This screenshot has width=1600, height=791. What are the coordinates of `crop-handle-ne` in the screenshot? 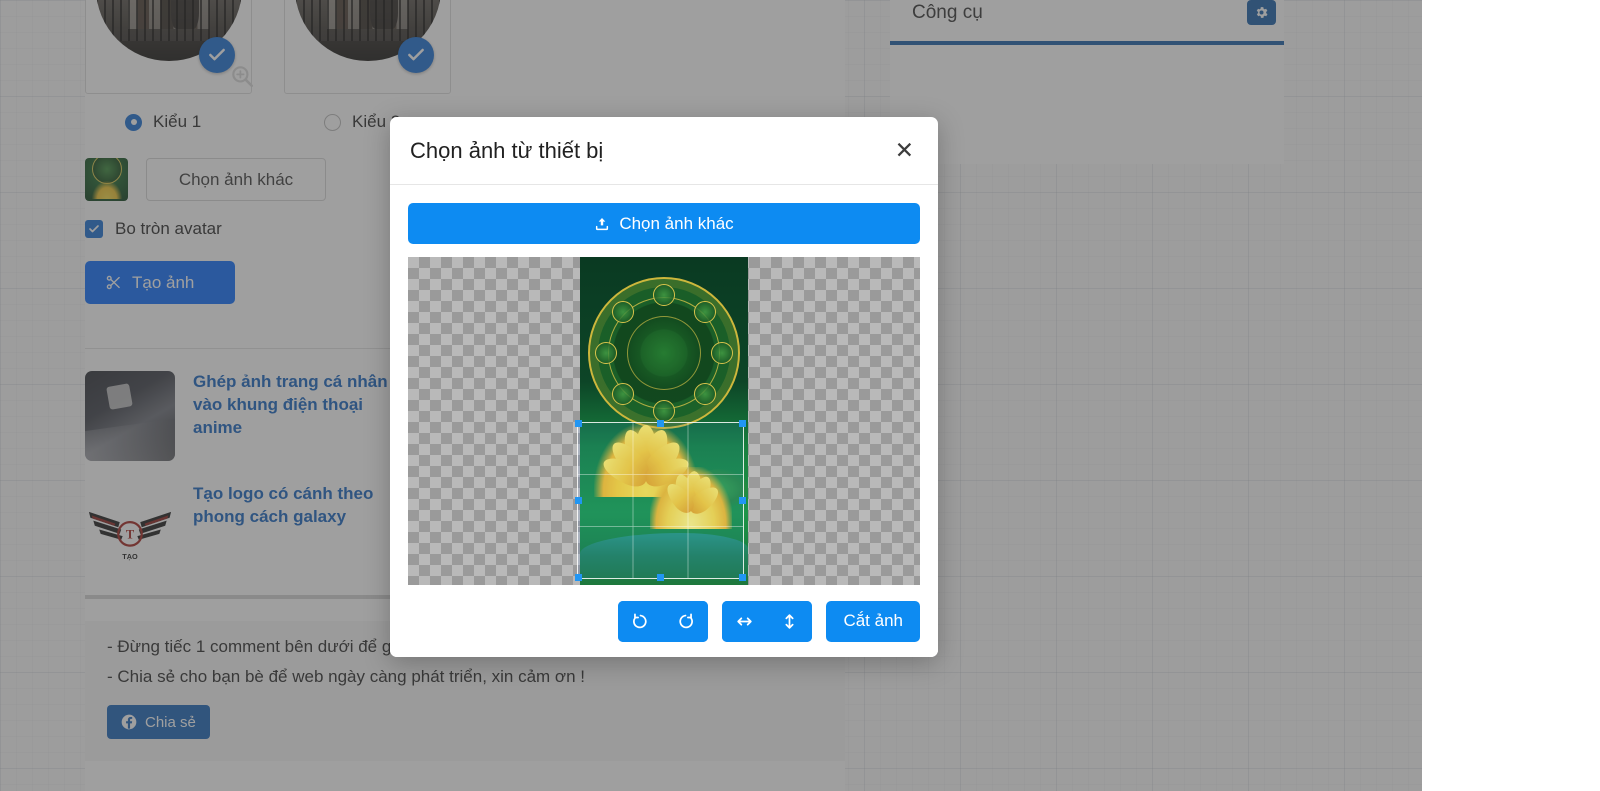 It's located at (742, 423).